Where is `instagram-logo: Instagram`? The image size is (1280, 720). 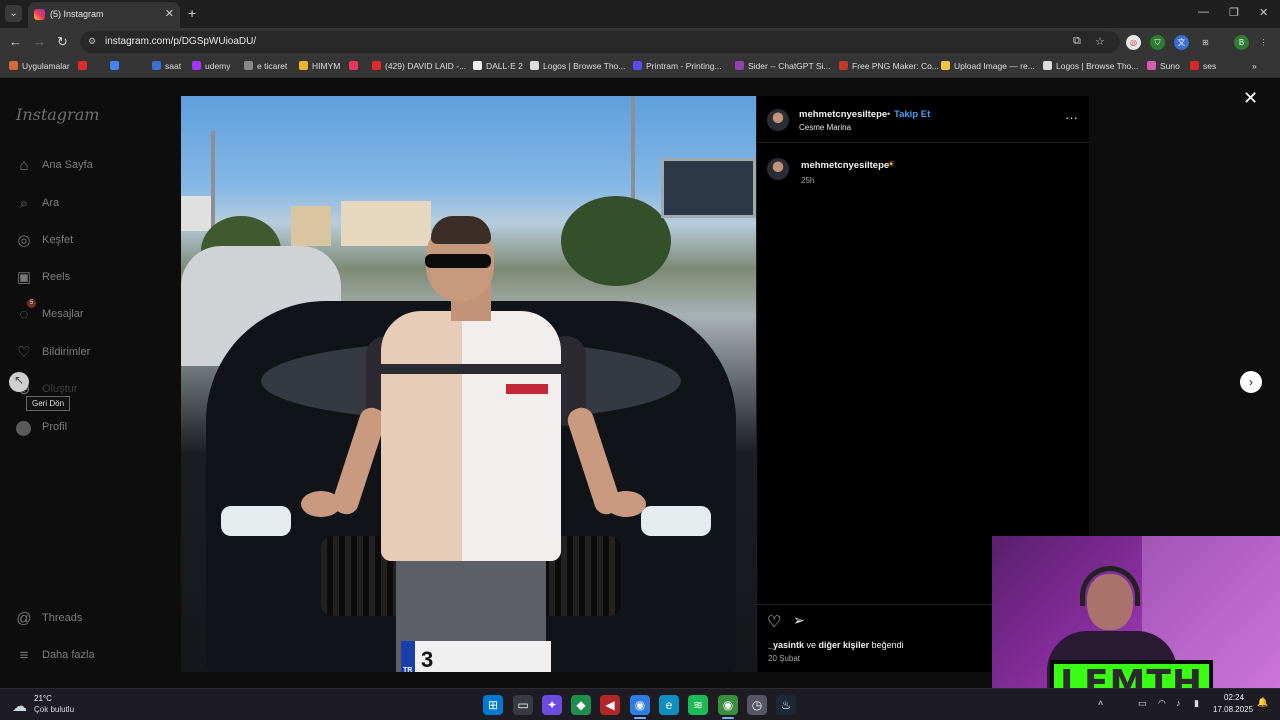
instagram-logo: Instagram is located at coordinates (57, 114).